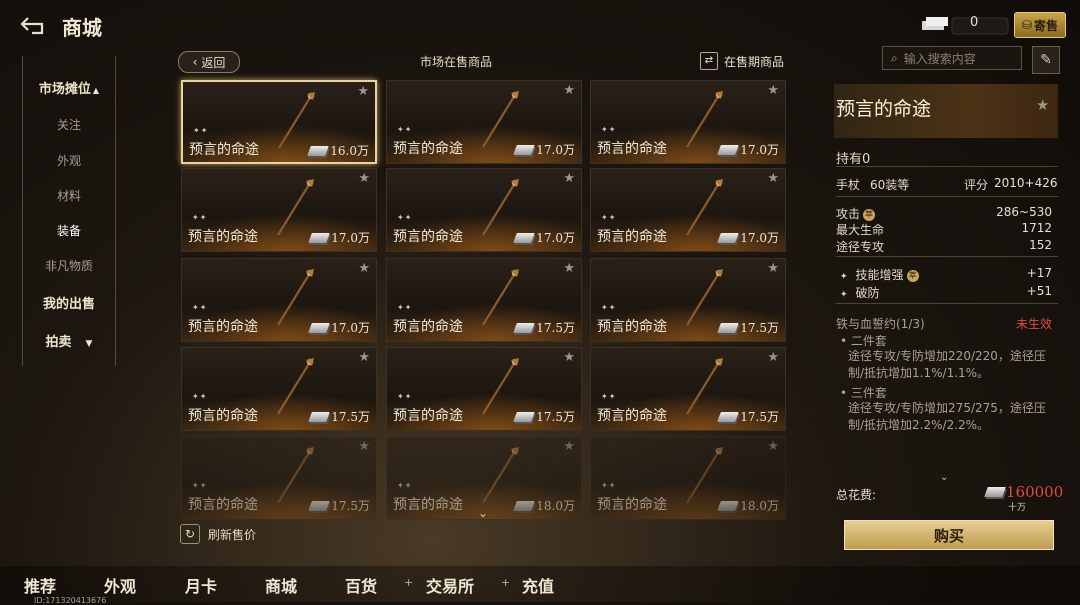  Describe the element at coordinates (201, 585) in the screenshot. I see `bottom-tab-monthly-card: 月卡` at that location.